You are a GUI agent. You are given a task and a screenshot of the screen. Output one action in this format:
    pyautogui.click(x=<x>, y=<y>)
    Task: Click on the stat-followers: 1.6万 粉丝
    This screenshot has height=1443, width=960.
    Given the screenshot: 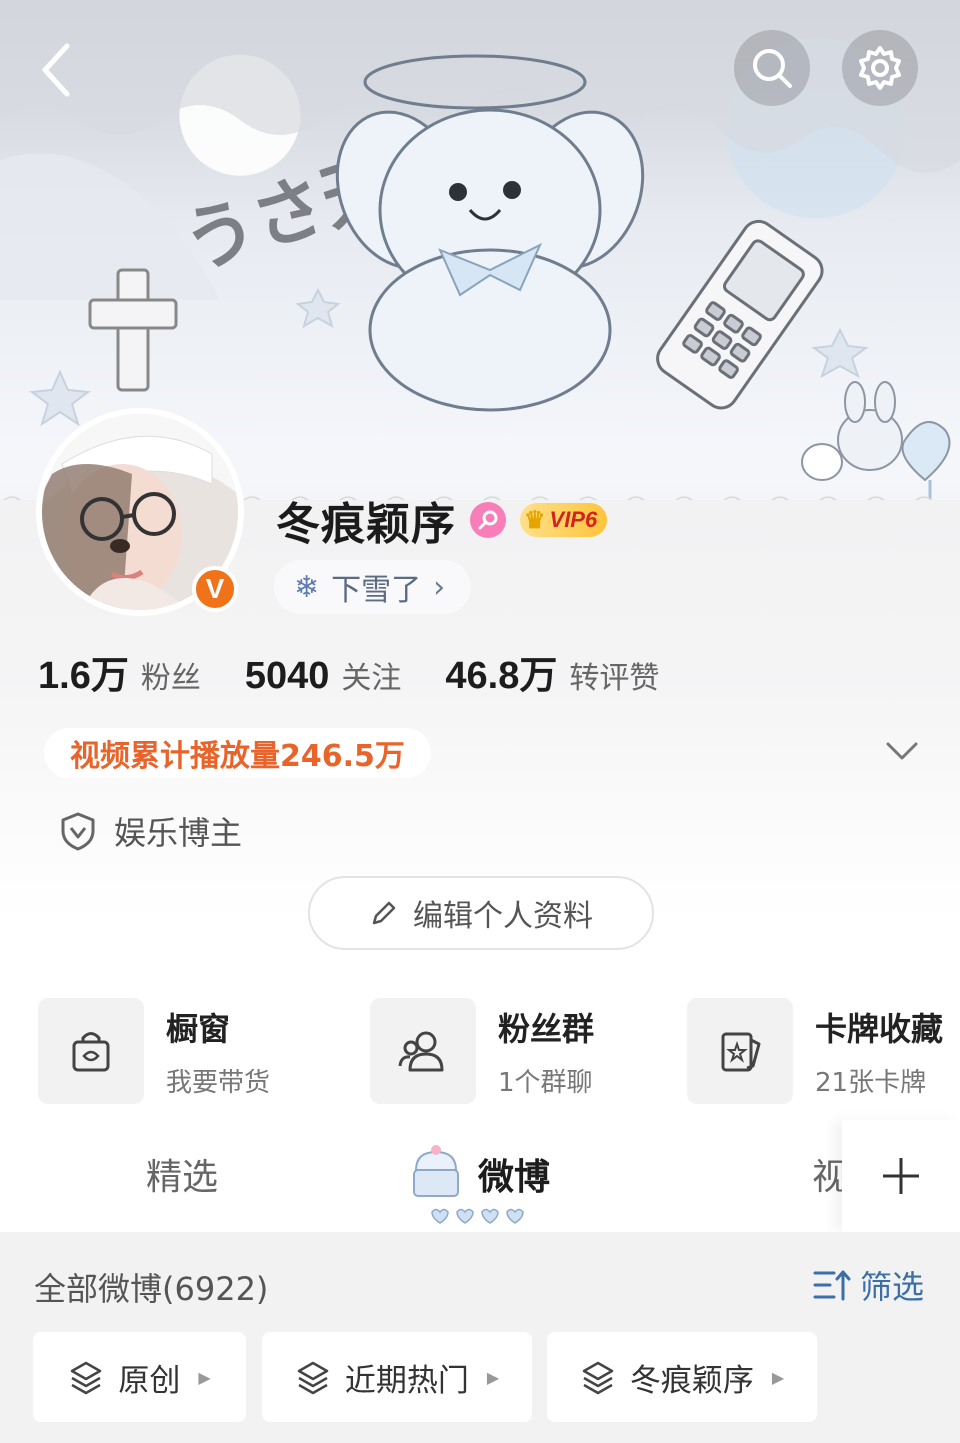 What is the action you would take?
    pyautogui.click(x=119, y=671)
    